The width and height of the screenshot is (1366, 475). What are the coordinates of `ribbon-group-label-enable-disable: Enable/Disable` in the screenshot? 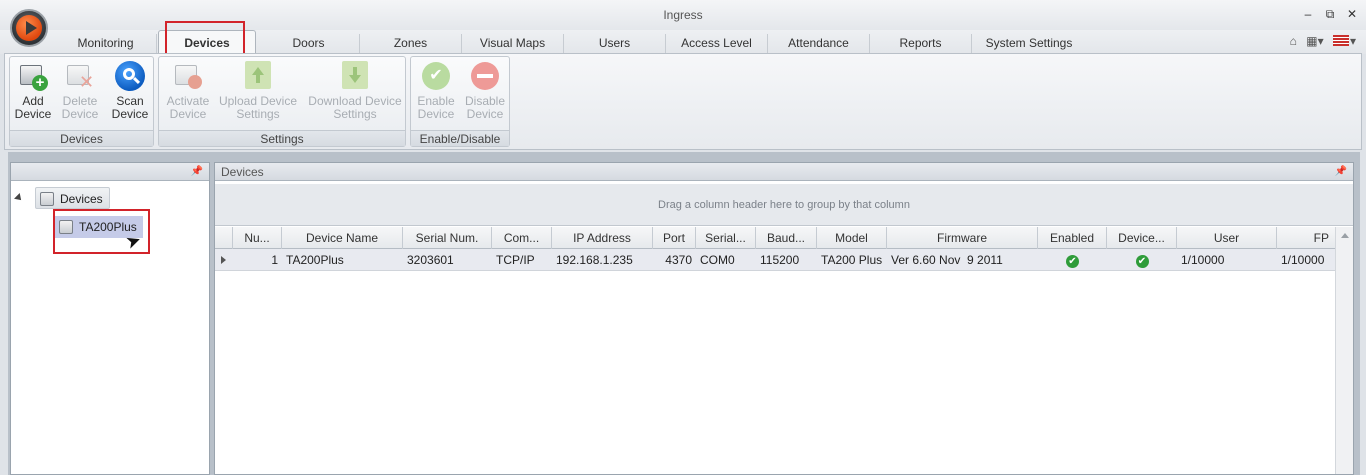 It's located at (460, 138).